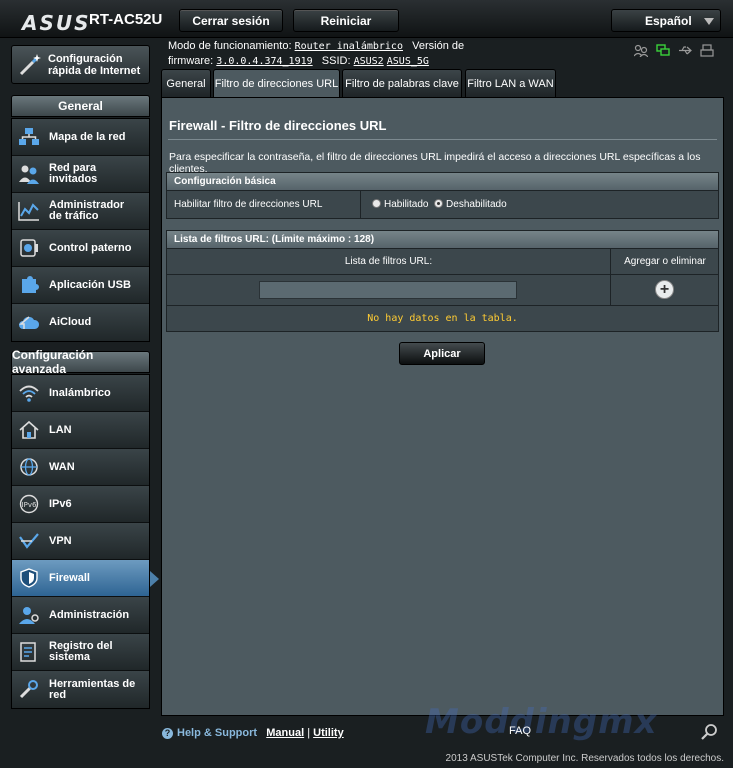  I want to click on sidebar-item-label: AiCloud, so click(70, 322).